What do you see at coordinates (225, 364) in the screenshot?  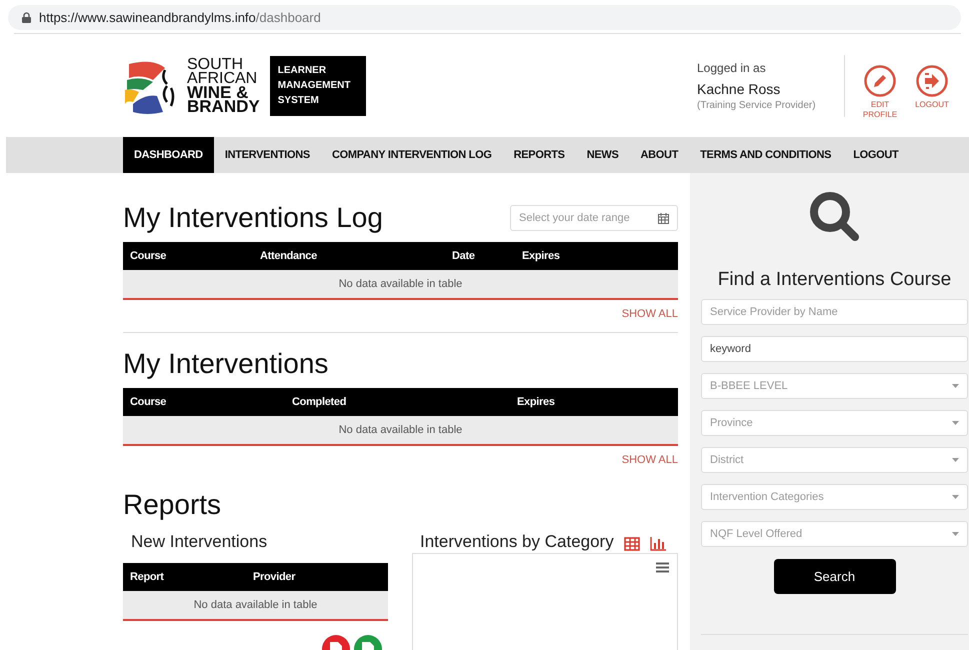 I see `section-title: My Interventions` at bounding box center [225, 364].